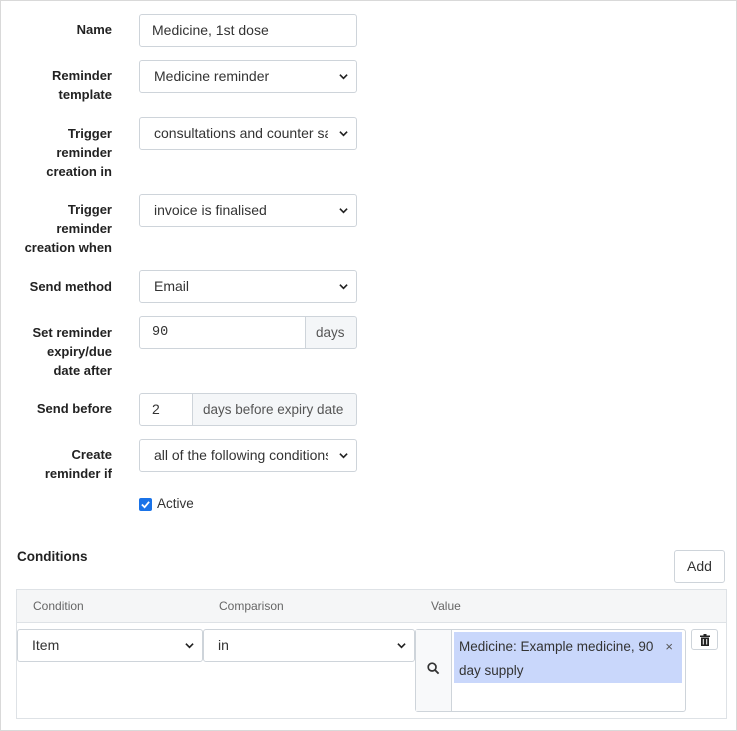 The height and width of the screenshot is (731, 737). Describe the element at coordinates (309, 645) in the screenshot. I see `comparison-select: in` at that location.